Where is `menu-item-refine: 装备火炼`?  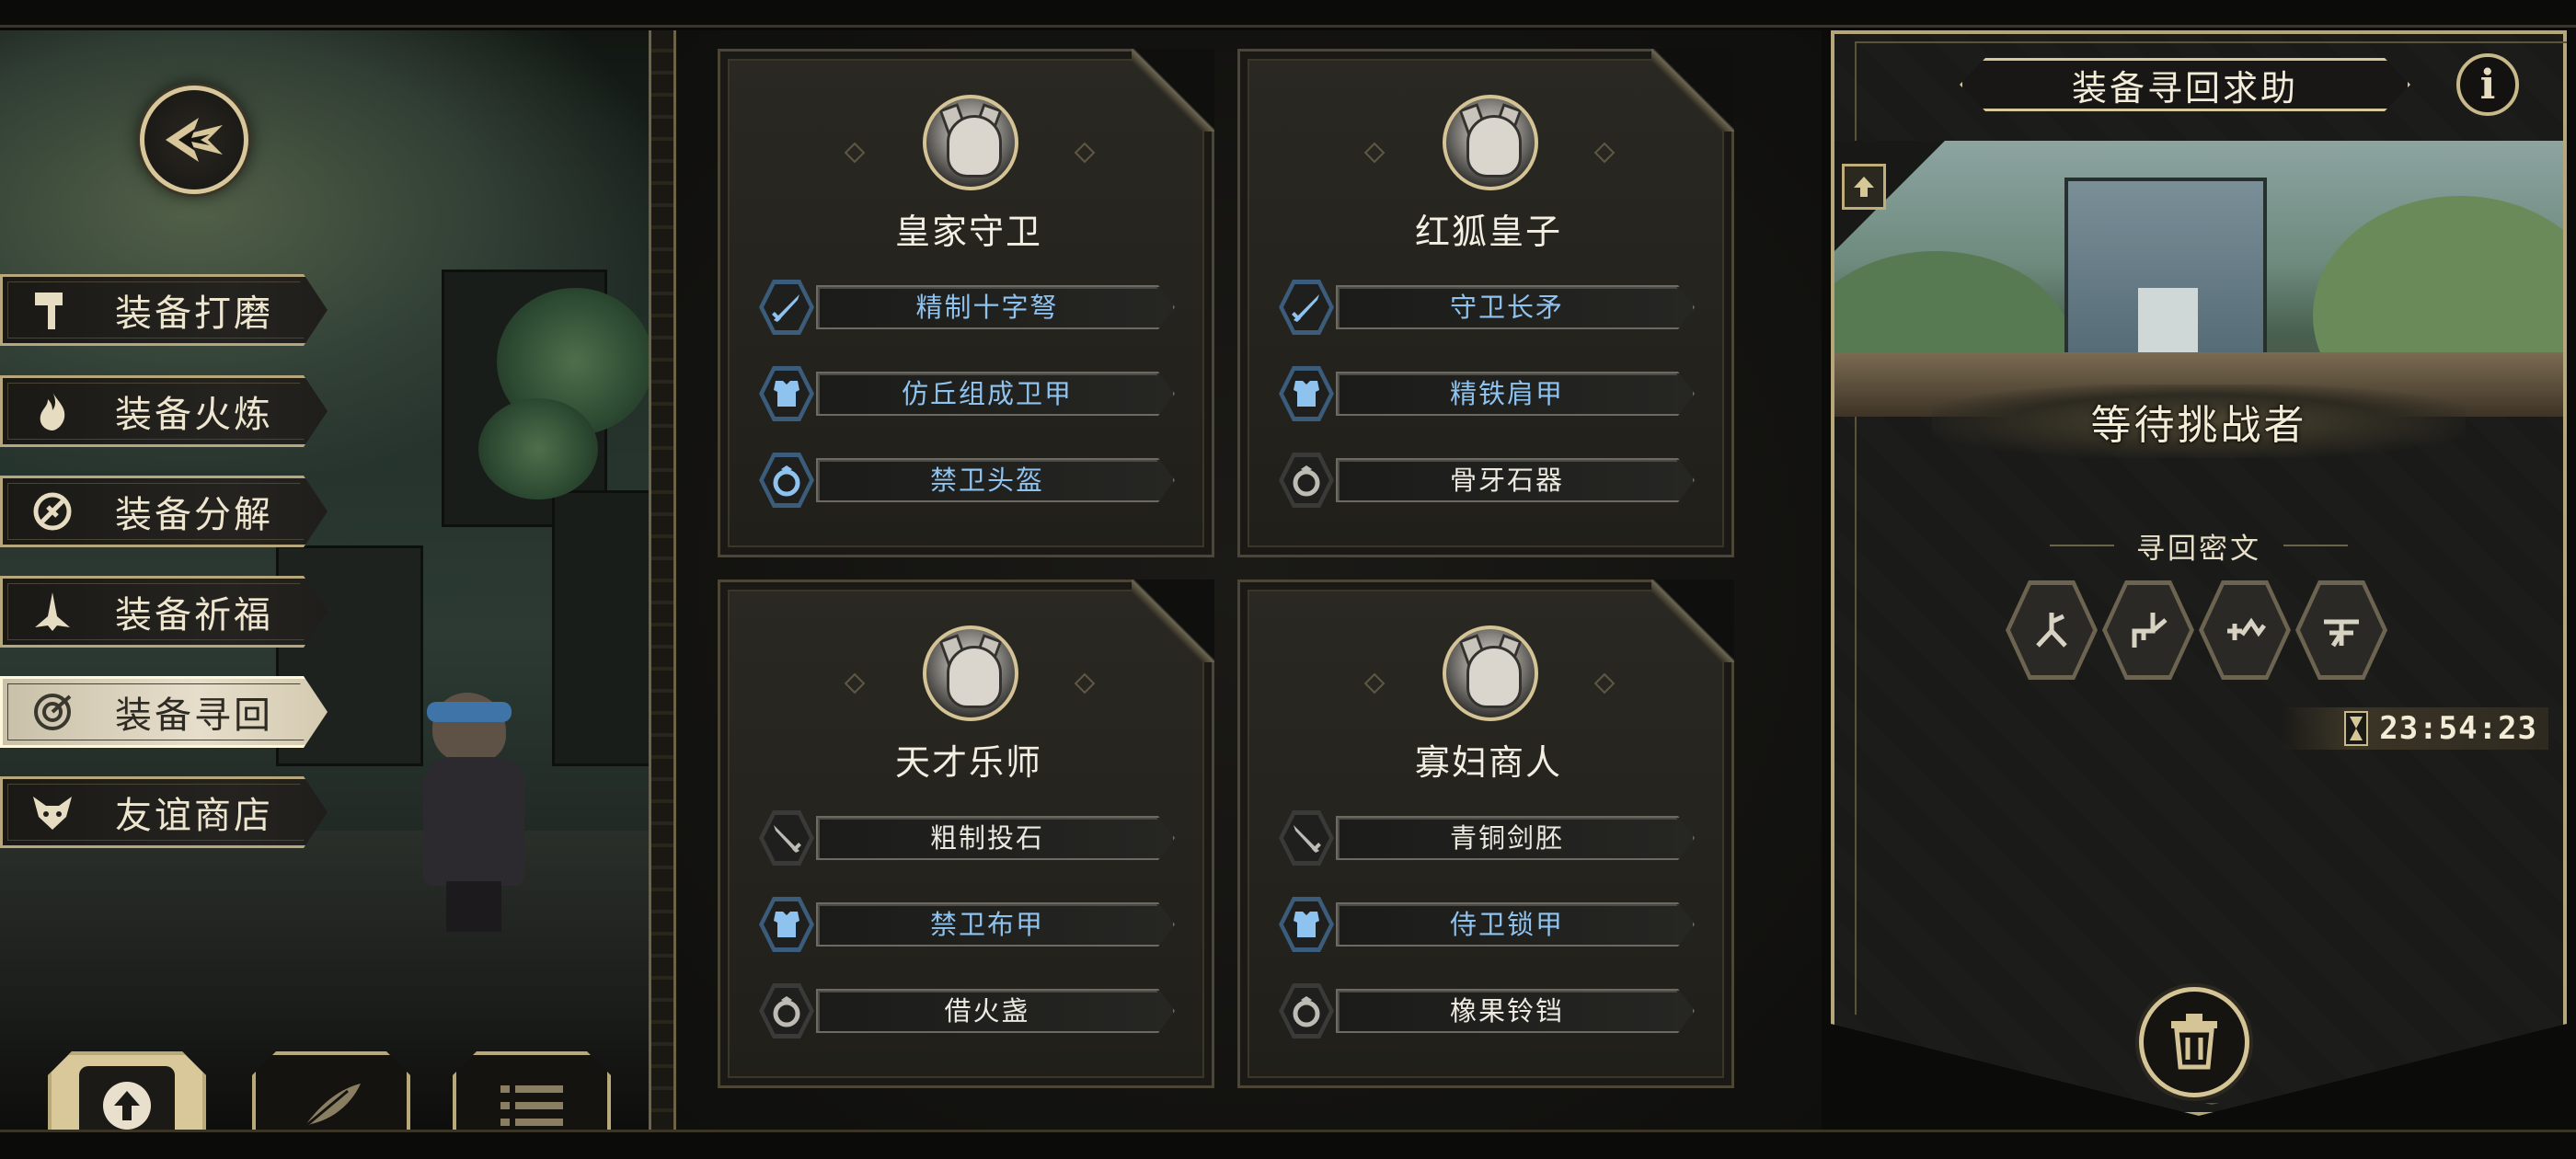
menu-item-refine: 装备火炼 is located at coordinates (164, 411).